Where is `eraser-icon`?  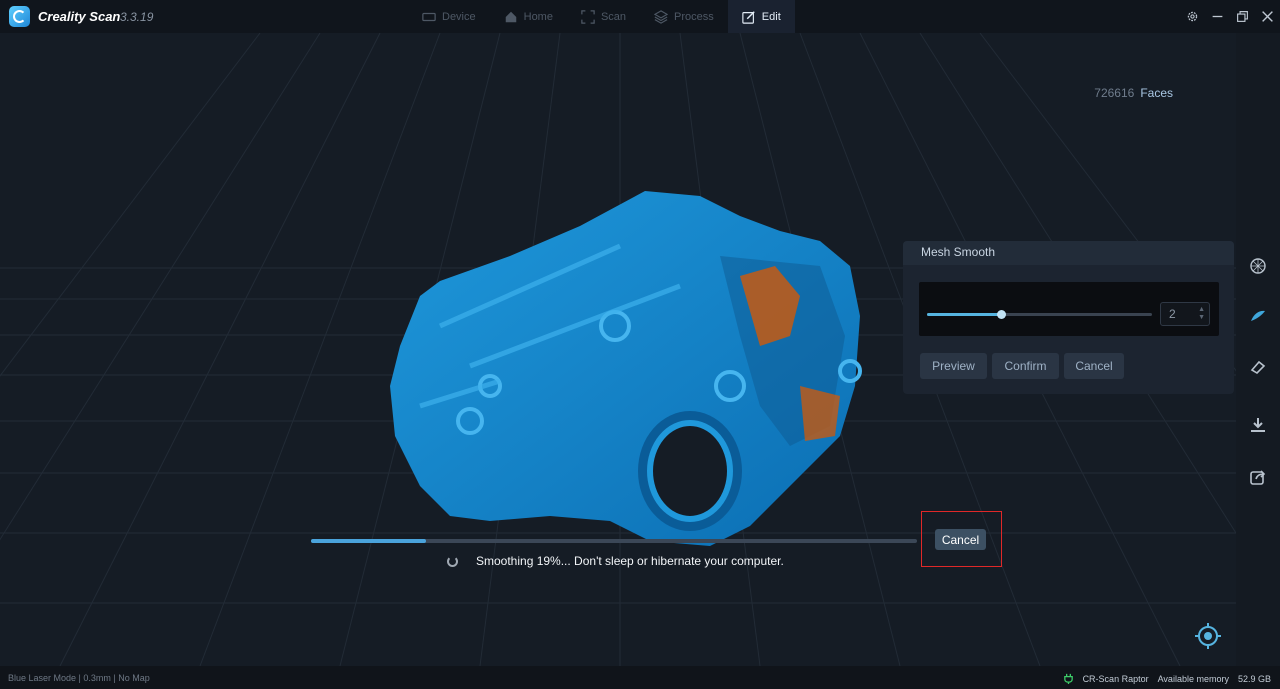 eraser-icon is located at coordinates (1258, 367).